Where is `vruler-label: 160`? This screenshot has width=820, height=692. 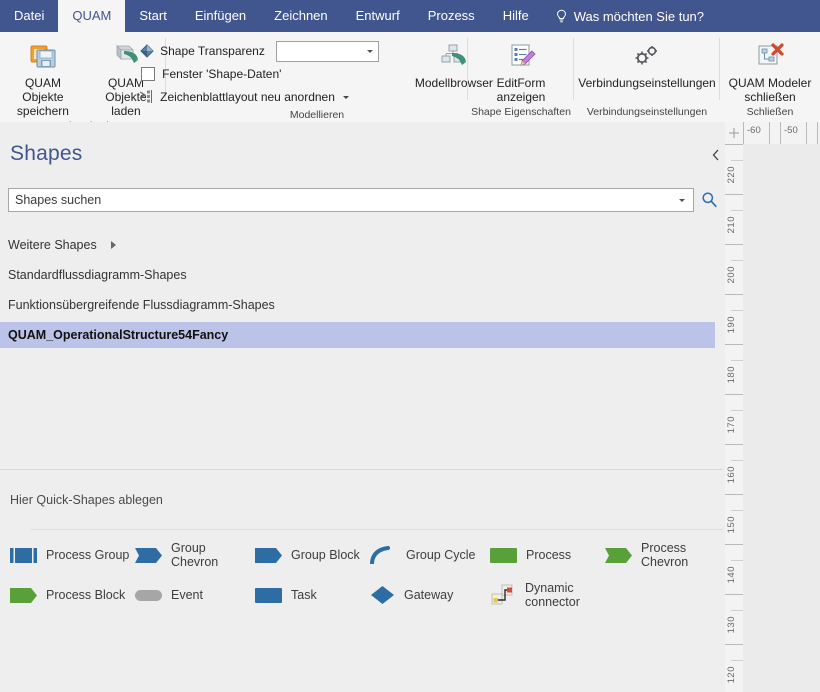 vruler-label: 160 is located at coordinates (731, 475).